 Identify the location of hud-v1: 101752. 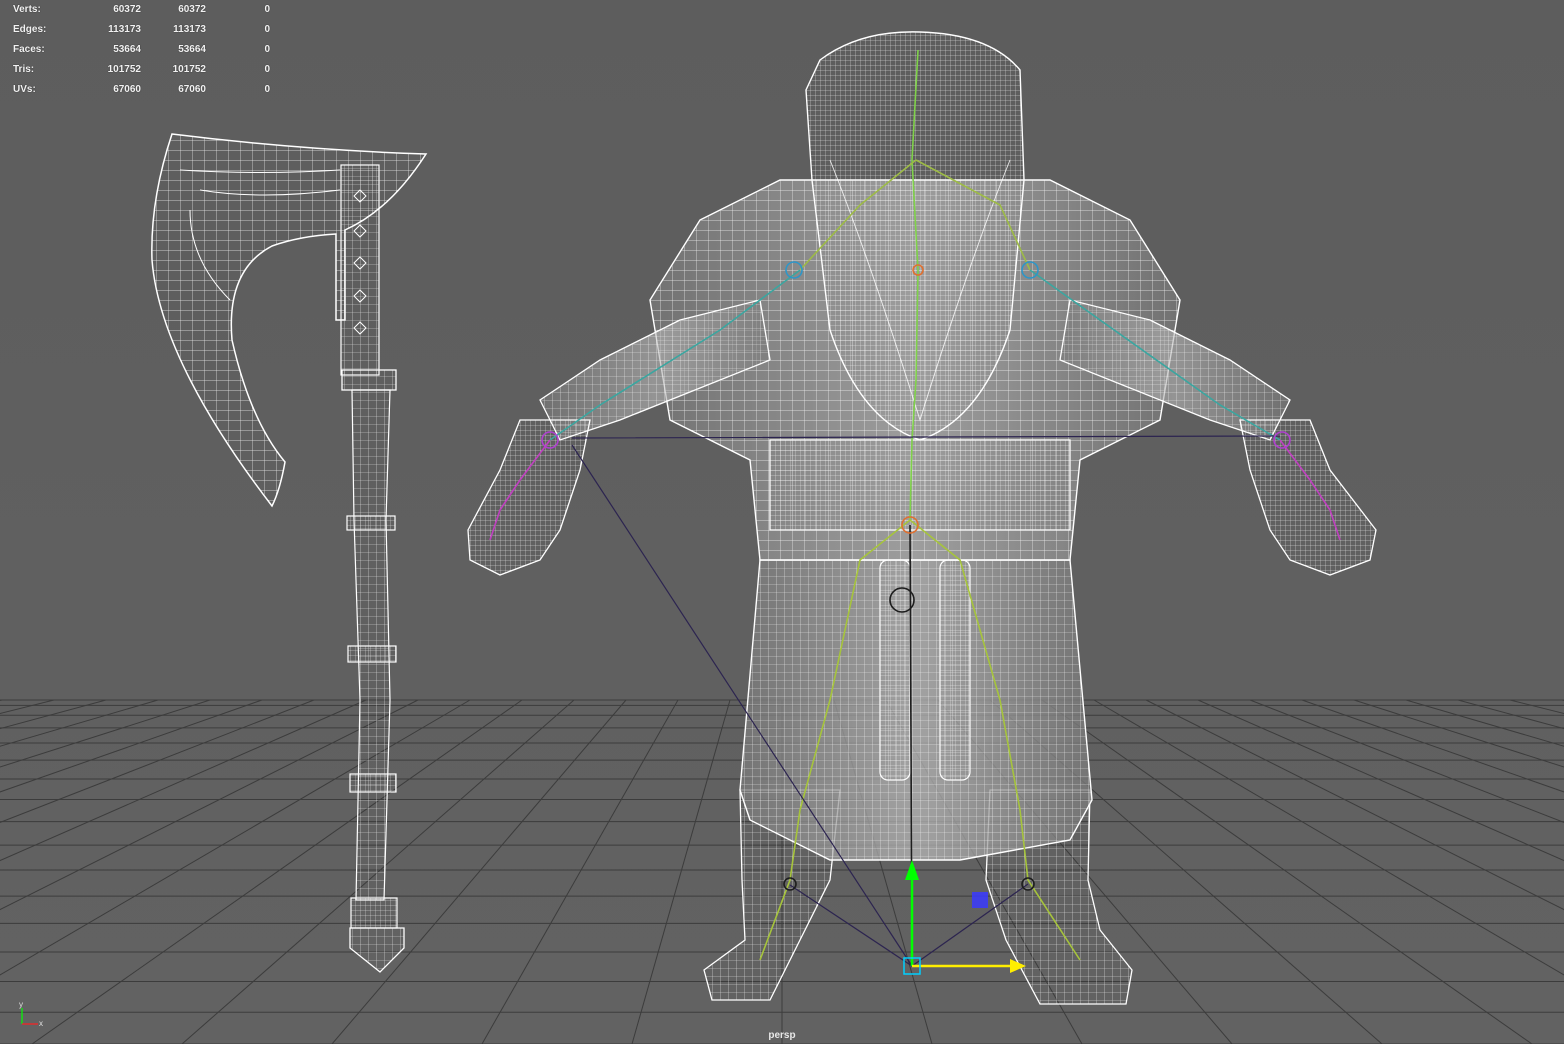
(124, 69).